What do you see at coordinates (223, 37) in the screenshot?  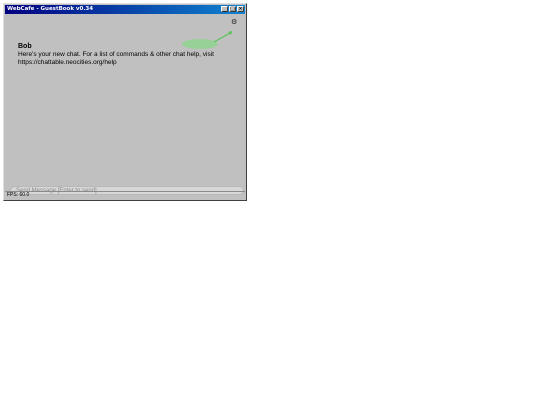 I see `pointer-arrow-line` at bounding box center [223, 37].